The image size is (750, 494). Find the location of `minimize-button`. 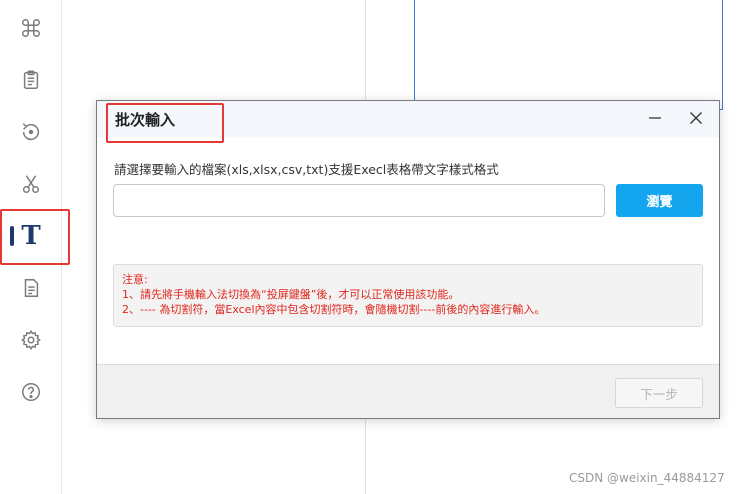

minimize-button is located at coordinates (655, 118).